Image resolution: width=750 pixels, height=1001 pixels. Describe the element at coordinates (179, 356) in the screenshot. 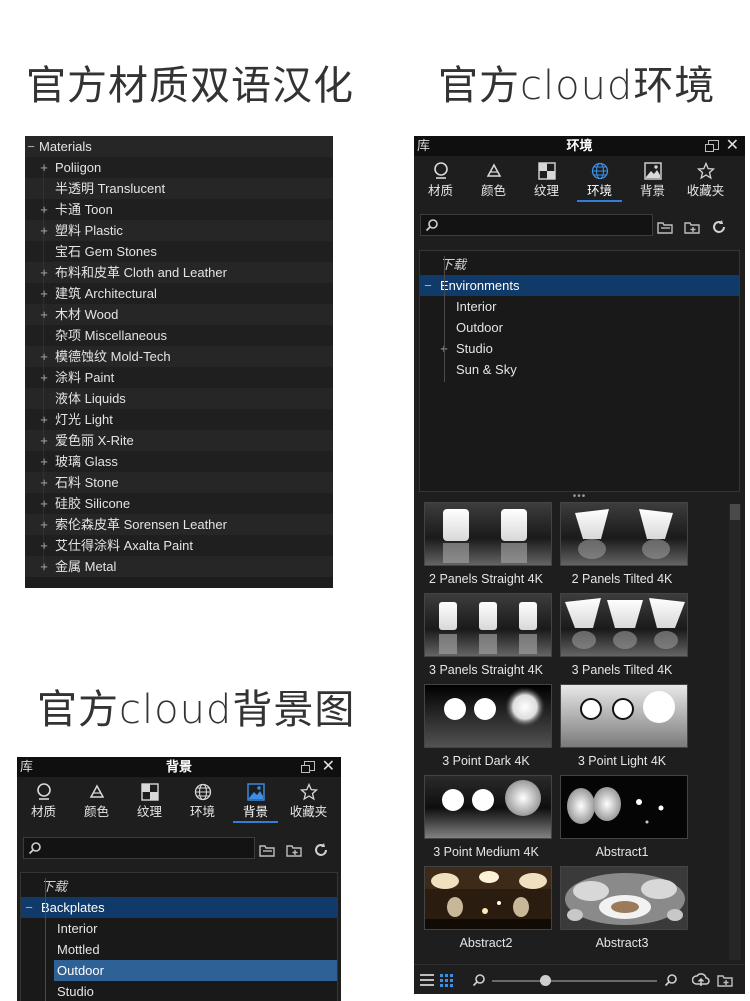

I see `tree-item: + 模德蚀纹 Mold-Tech` at that location.